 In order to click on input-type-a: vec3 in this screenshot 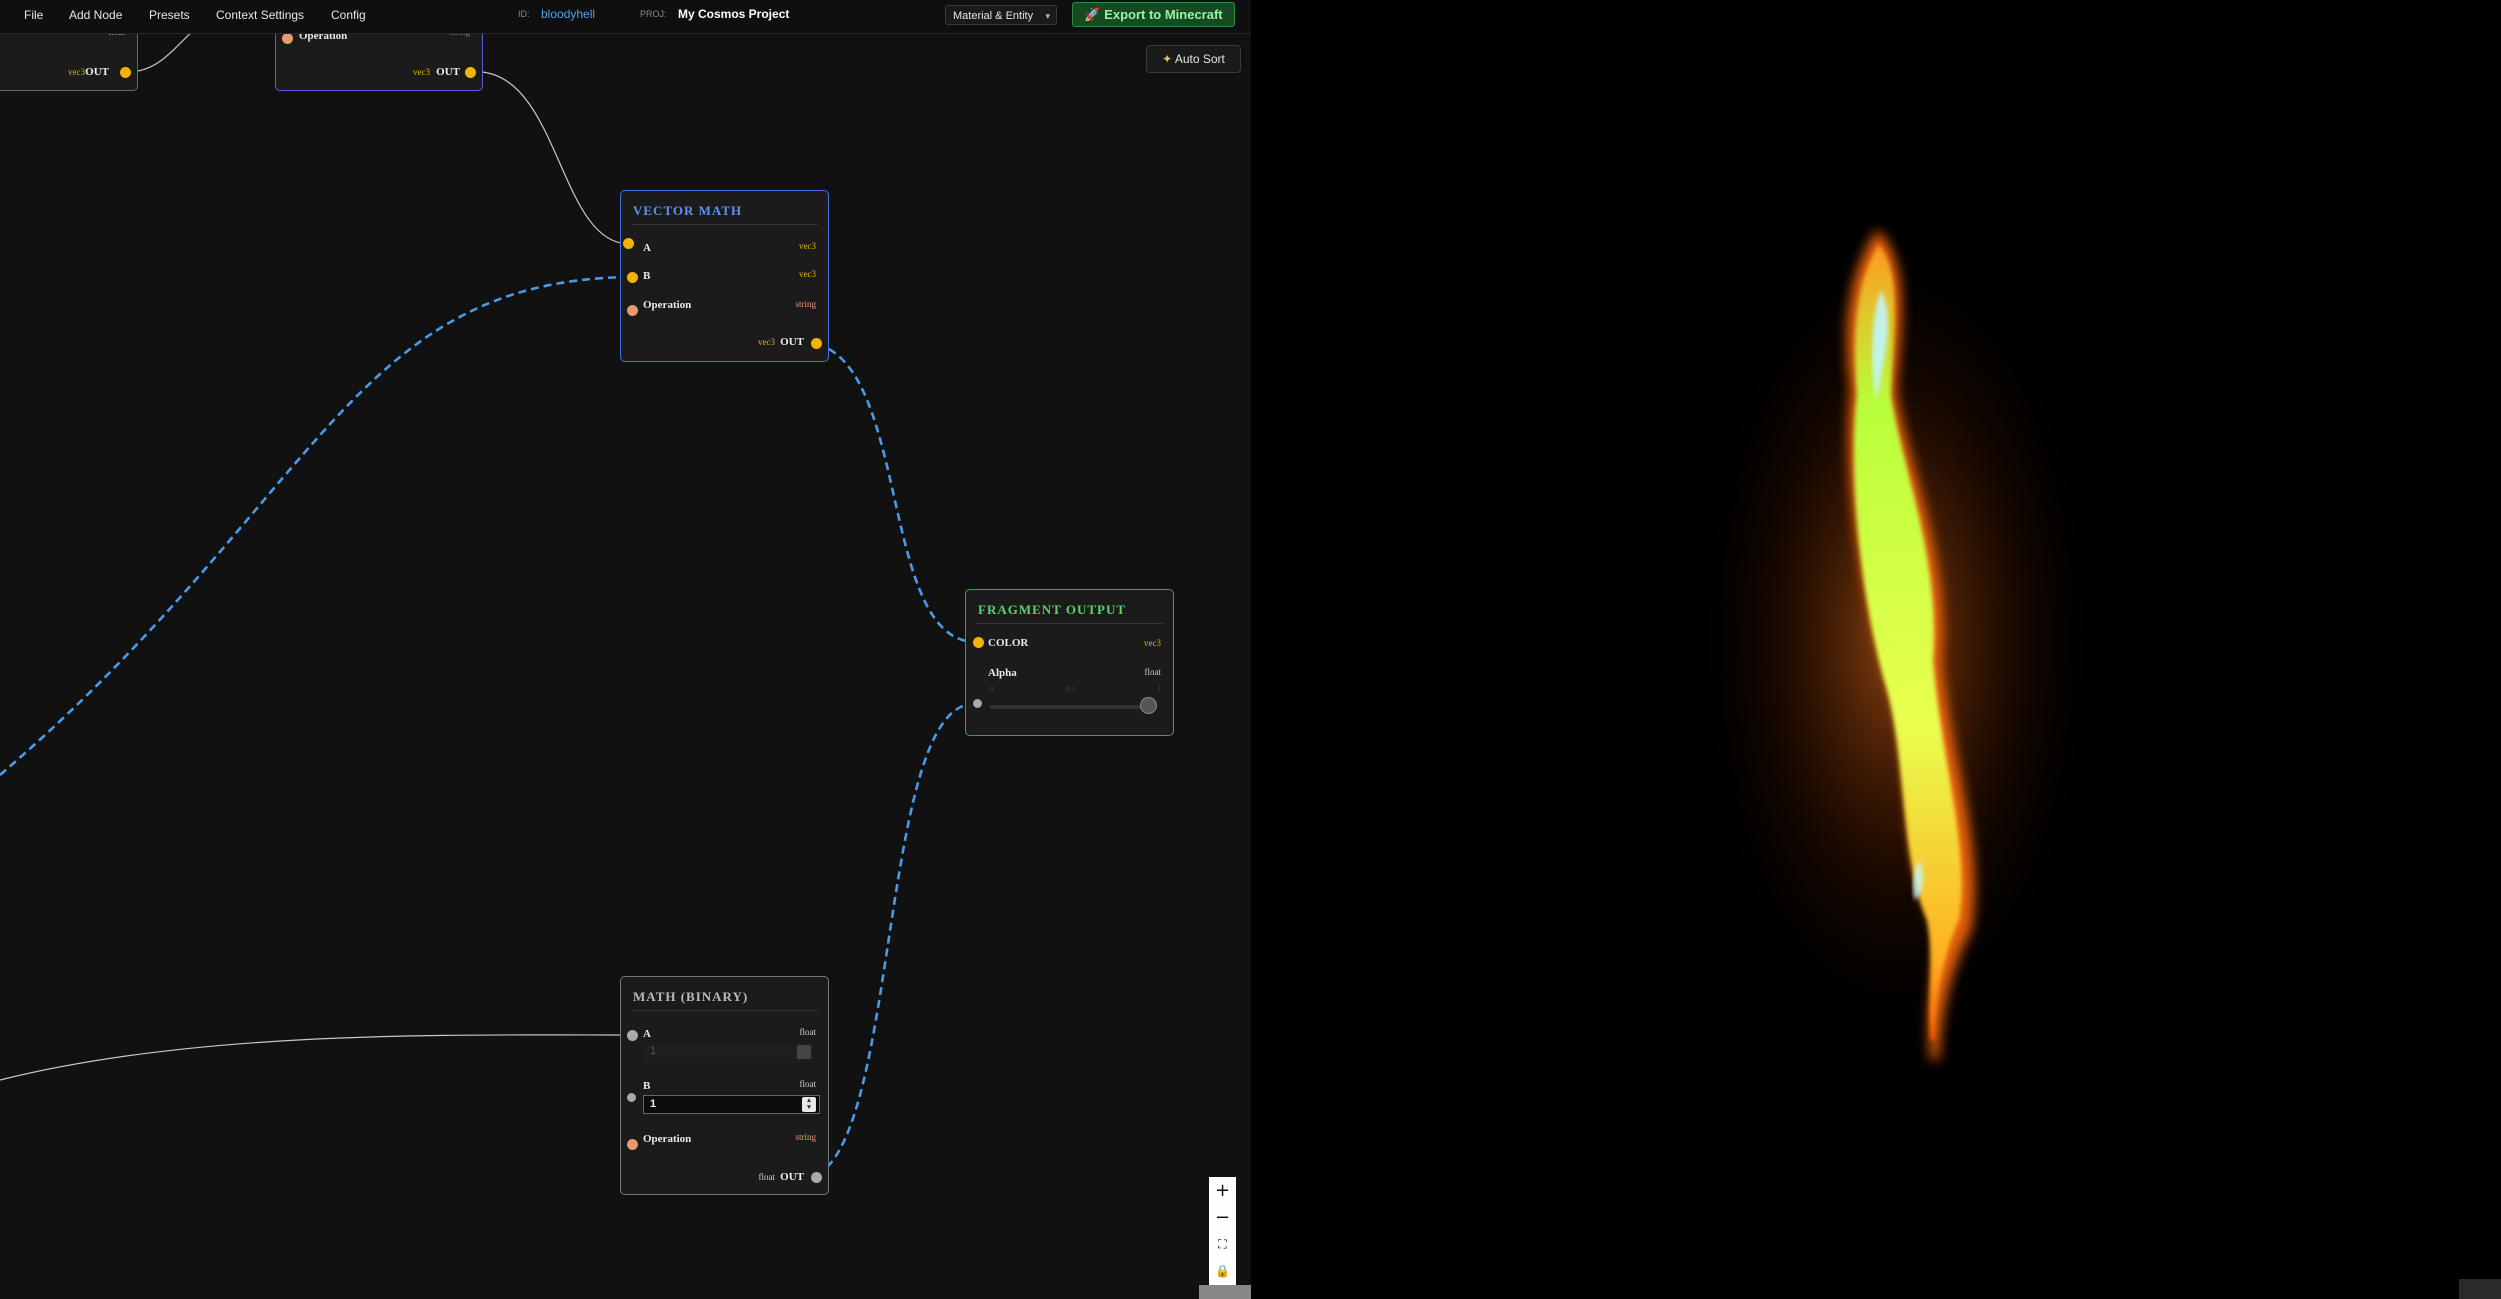, I will do `click(807, 246)`.